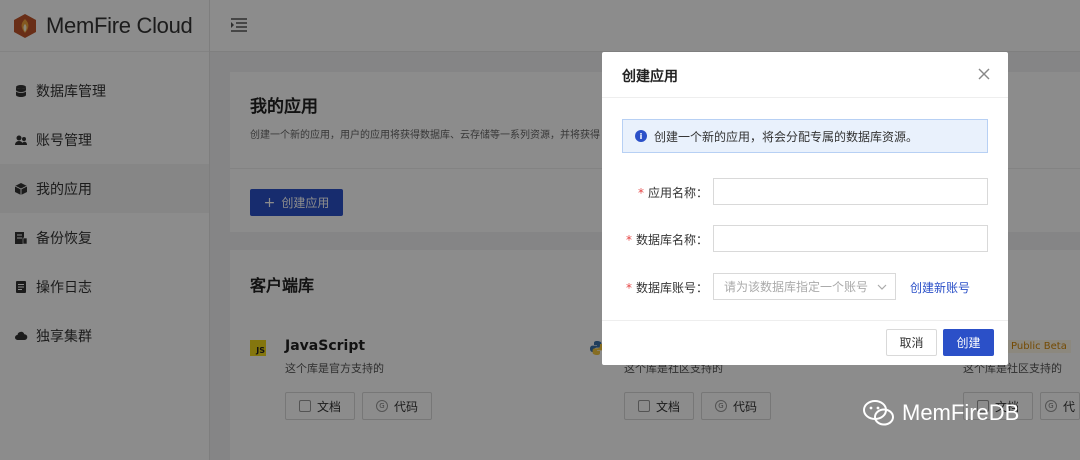  I want to click on db-account-row: * 数据库账号： 请为该数据库指定一个账号 创建新账号, so click(805, 287).